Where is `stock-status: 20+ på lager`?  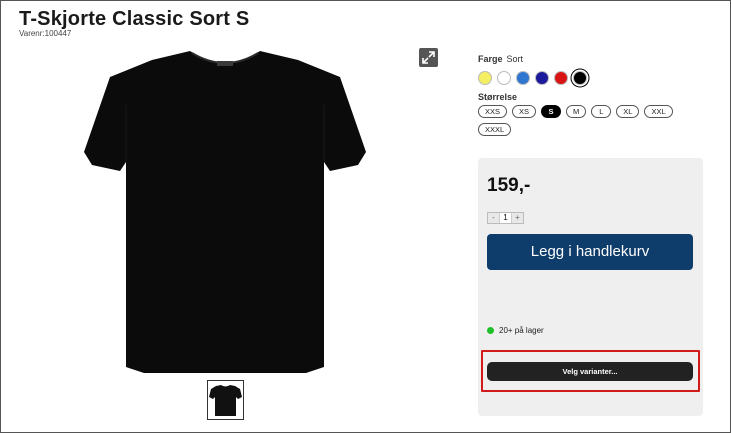
stock-status: 20+ på lager is located at coordinates (515, 330).